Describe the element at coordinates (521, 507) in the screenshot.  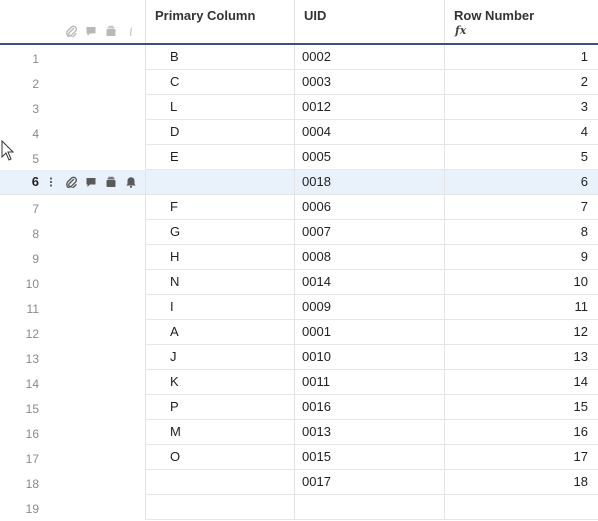
I see `row-number-cell` at that location.